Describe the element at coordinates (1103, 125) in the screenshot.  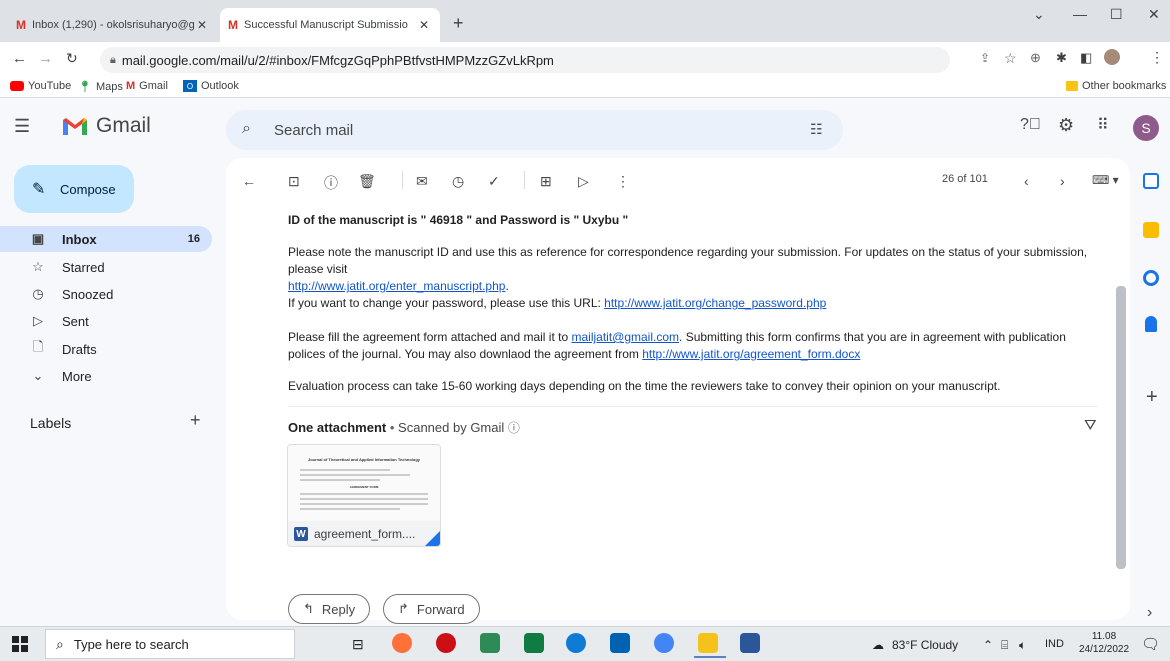
I see `apps-grid-icon: ⠿` at that location.